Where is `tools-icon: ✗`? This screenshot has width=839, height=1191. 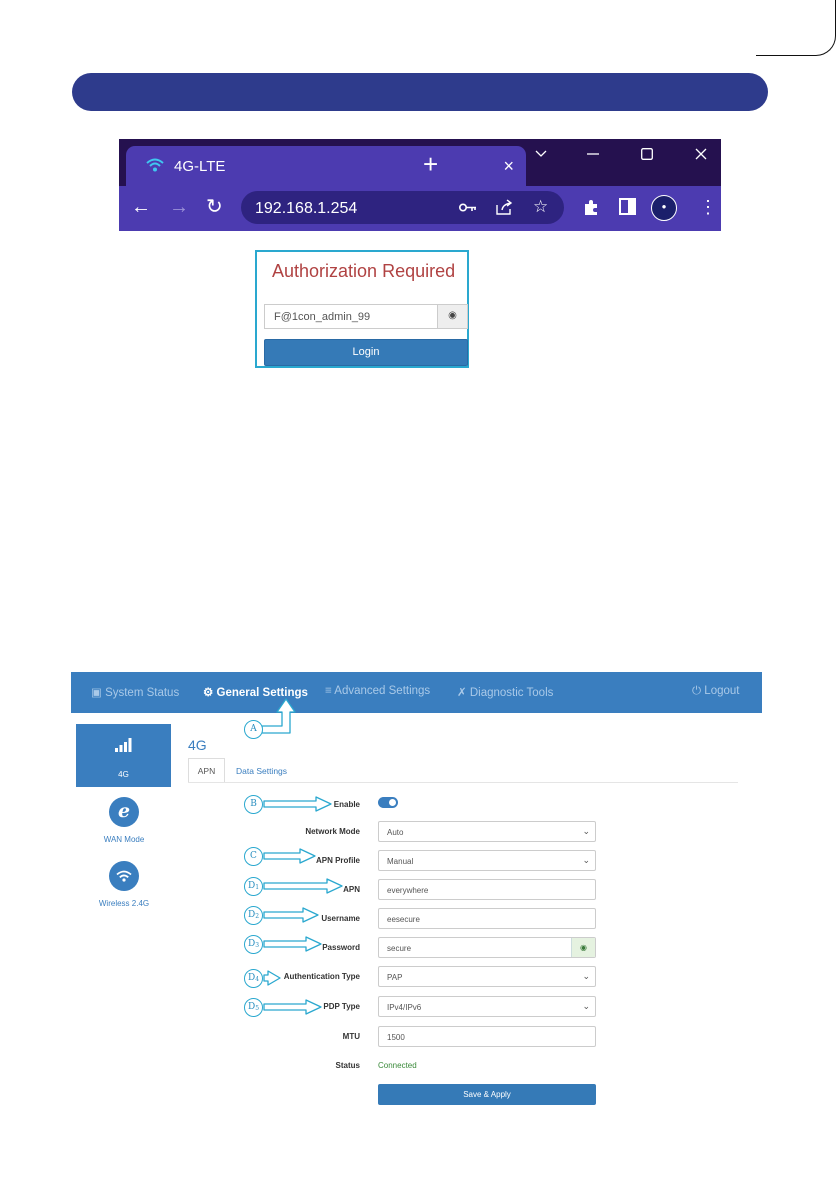
tools-icon: ✗ is located at coordinates (463, 693).